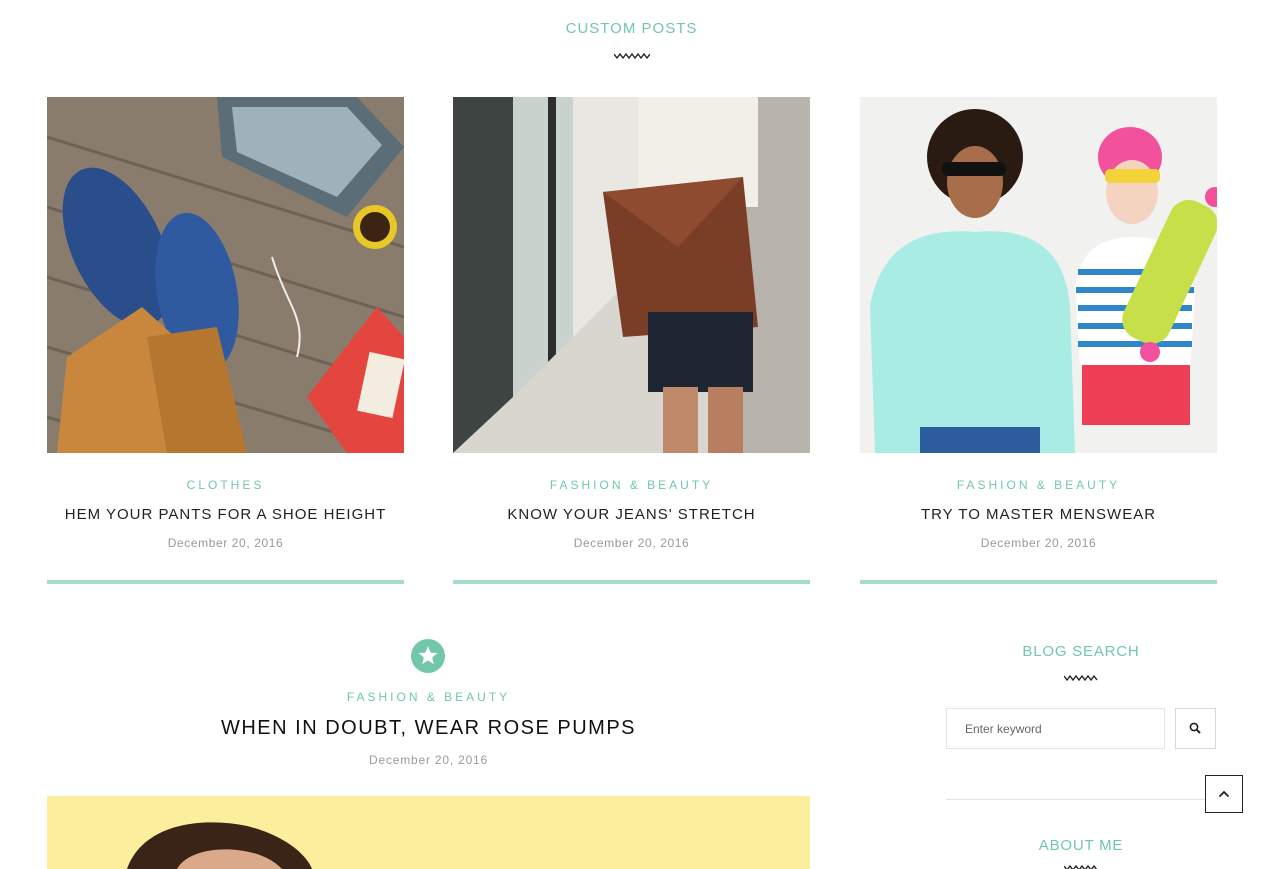 This screenshot has height=869, width=1263. I want to click on post-image-couple, so click(1038, 275).